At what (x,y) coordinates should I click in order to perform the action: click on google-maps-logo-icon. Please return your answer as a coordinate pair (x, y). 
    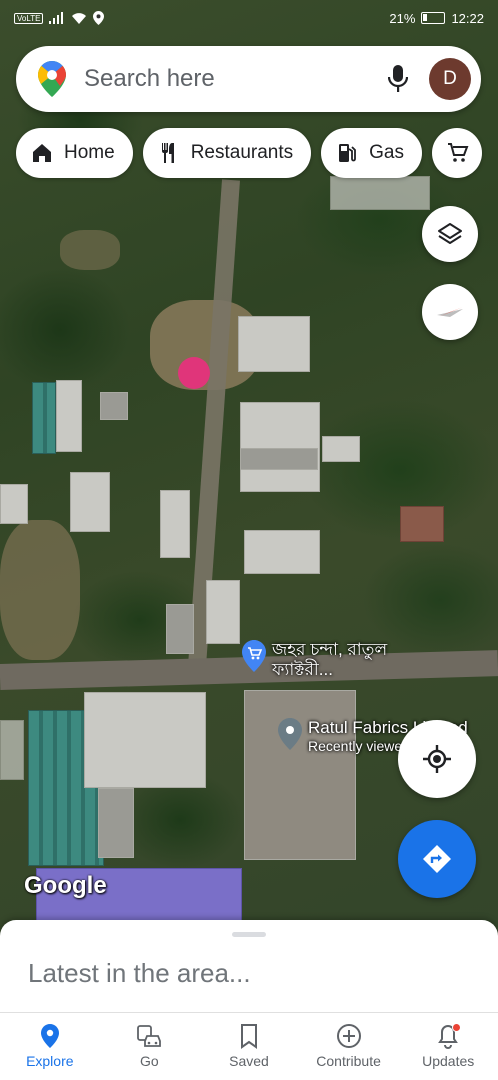
    Looking at the image, I should click on (52, 79).